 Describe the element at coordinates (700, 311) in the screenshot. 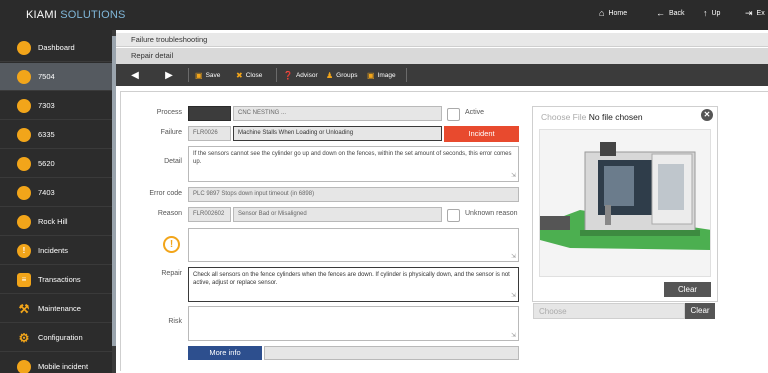

I see `clear-choose-button: Clear` at that location.